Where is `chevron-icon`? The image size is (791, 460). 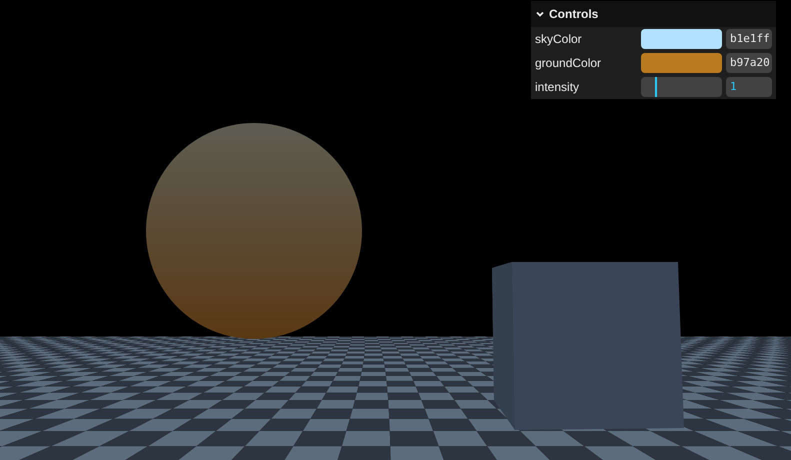 chevron-icon is located at coordinates (540, 14).